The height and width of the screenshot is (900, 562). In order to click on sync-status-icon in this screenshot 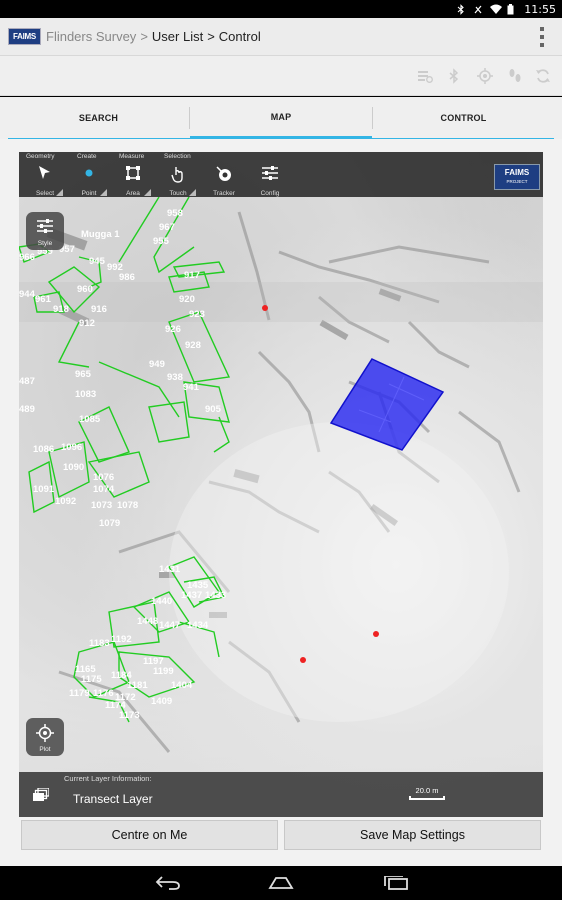, I will do `click(425, 76)`.